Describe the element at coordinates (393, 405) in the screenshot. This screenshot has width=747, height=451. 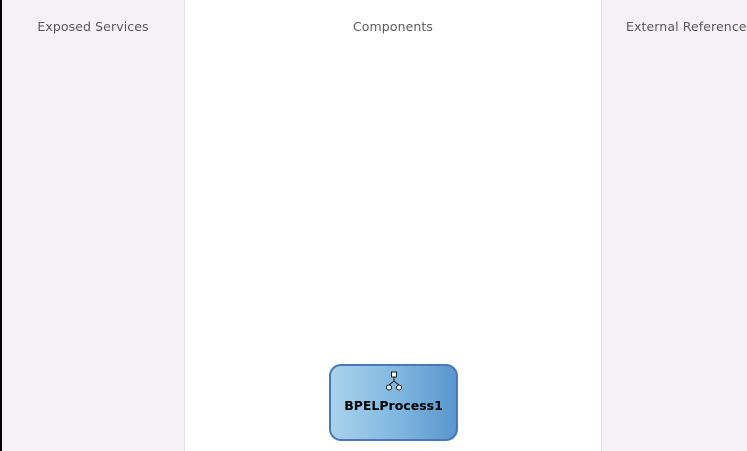
I see `component-label: BPELProcess1` at that location.